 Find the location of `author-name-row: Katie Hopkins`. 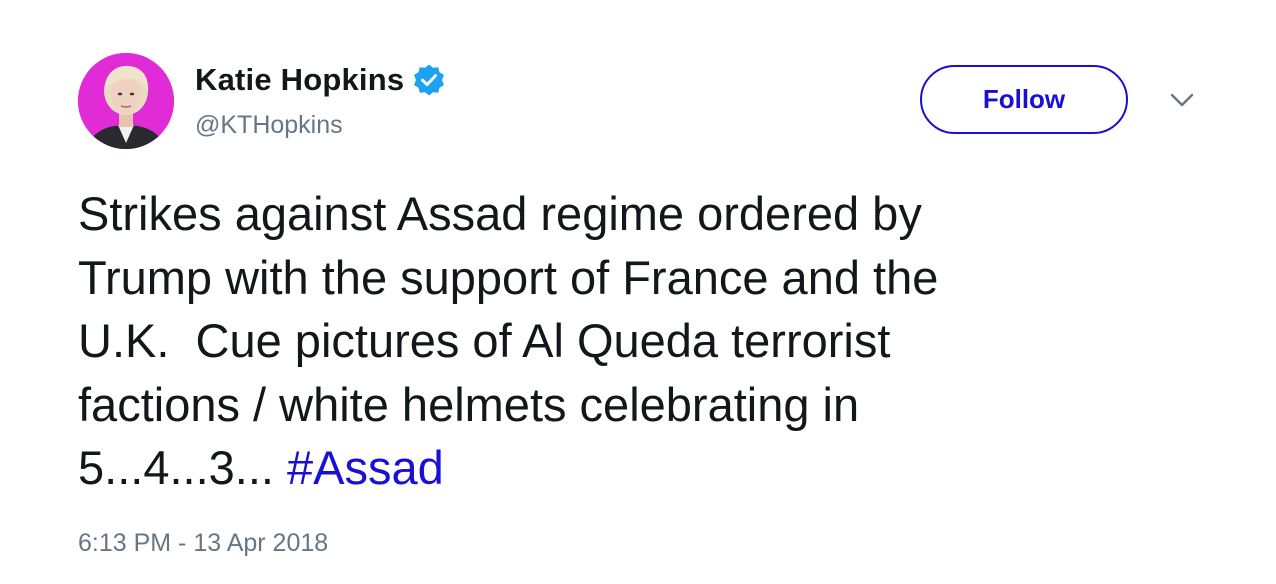

author-name-row: Katie Hopkins is located at coordinates (320, 80).